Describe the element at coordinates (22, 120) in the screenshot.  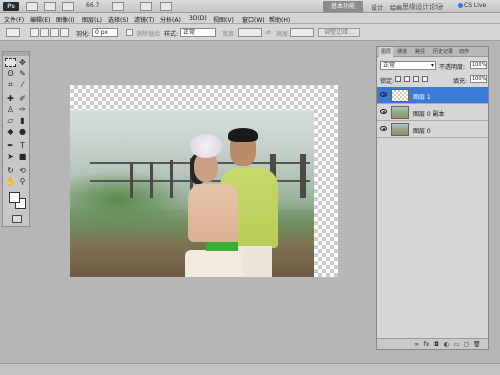
I see `gradient-tool-icon: ▮` at that location.